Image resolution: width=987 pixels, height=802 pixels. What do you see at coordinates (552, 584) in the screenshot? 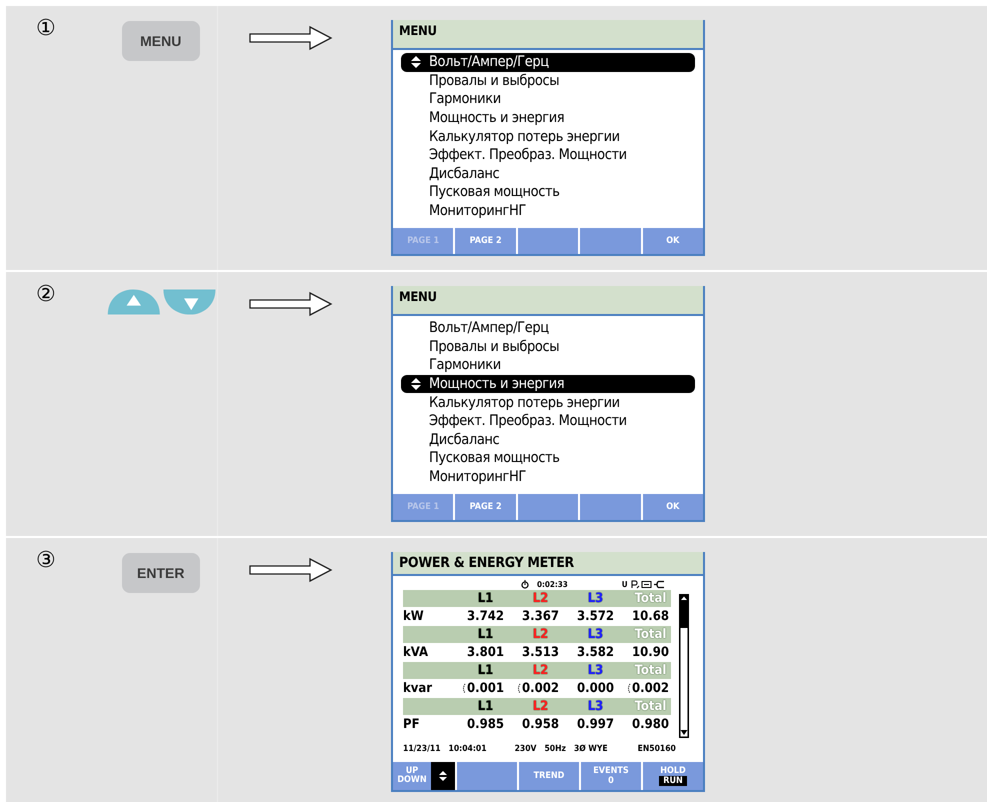
I see `elapsed-time: 0:02:33` at bounding box center [552, 584].